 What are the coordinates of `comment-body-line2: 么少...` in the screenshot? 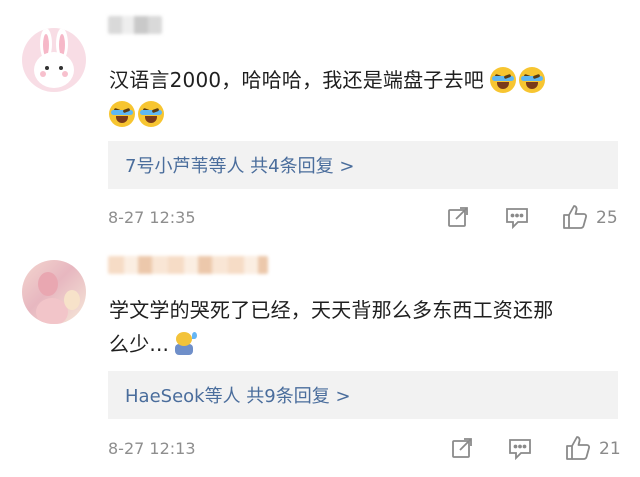 It's located at (139, 344).